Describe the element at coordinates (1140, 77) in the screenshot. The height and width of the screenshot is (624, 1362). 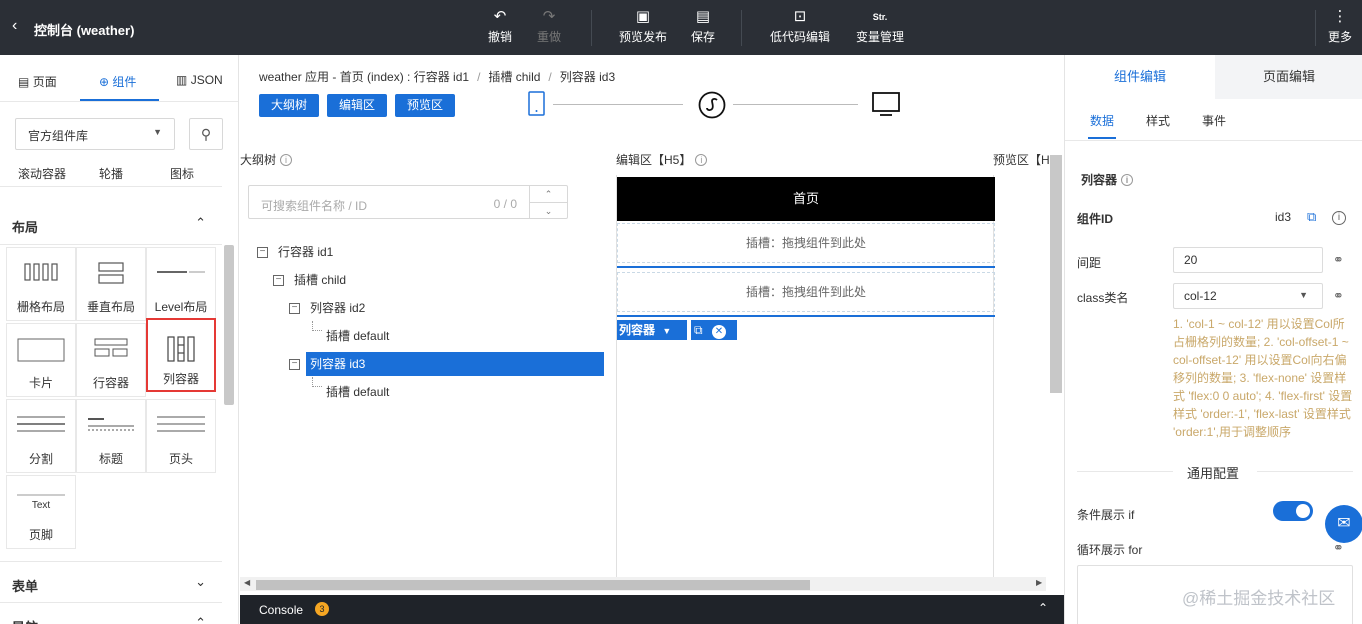
I see `tab-component-edit: 组件编辑` at that location.